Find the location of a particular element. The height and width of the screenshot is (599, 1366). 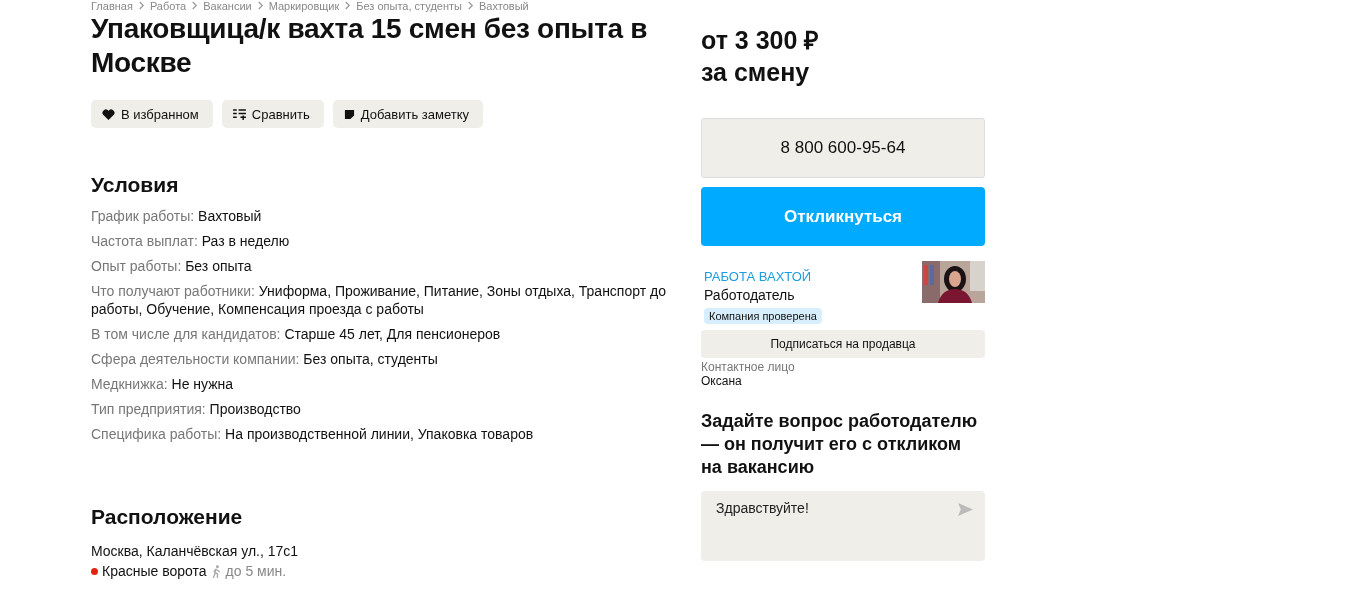

breadcrumb-link: Вакансии is located at coordinates (227, 6).